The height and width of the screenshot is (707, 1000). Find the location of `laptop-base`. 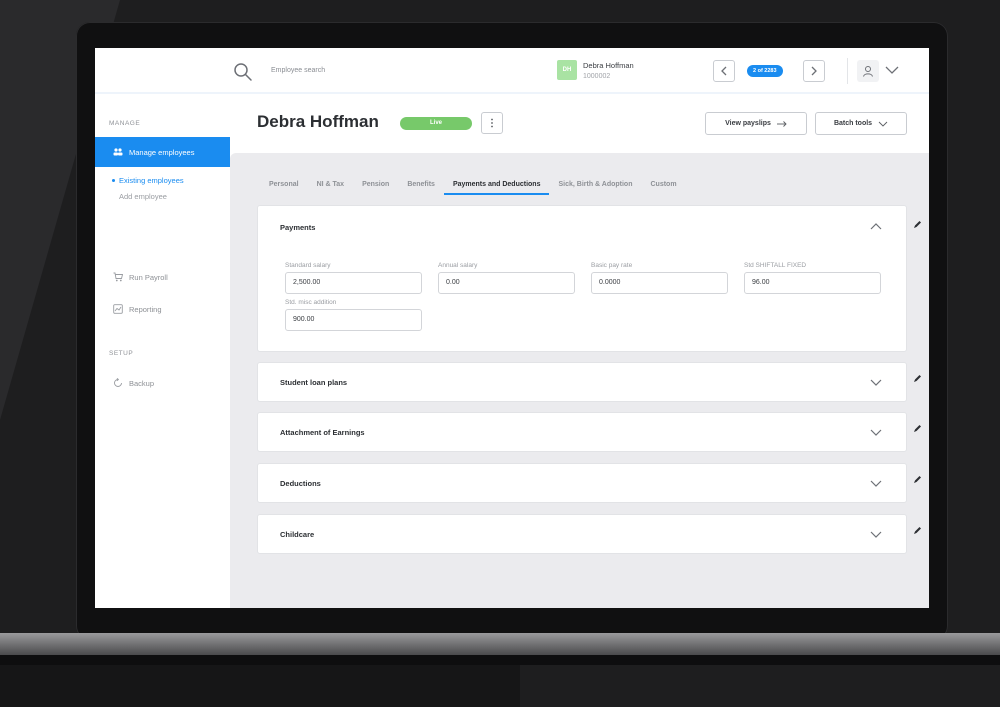

laptop-base is located at coordinates (500, 644).